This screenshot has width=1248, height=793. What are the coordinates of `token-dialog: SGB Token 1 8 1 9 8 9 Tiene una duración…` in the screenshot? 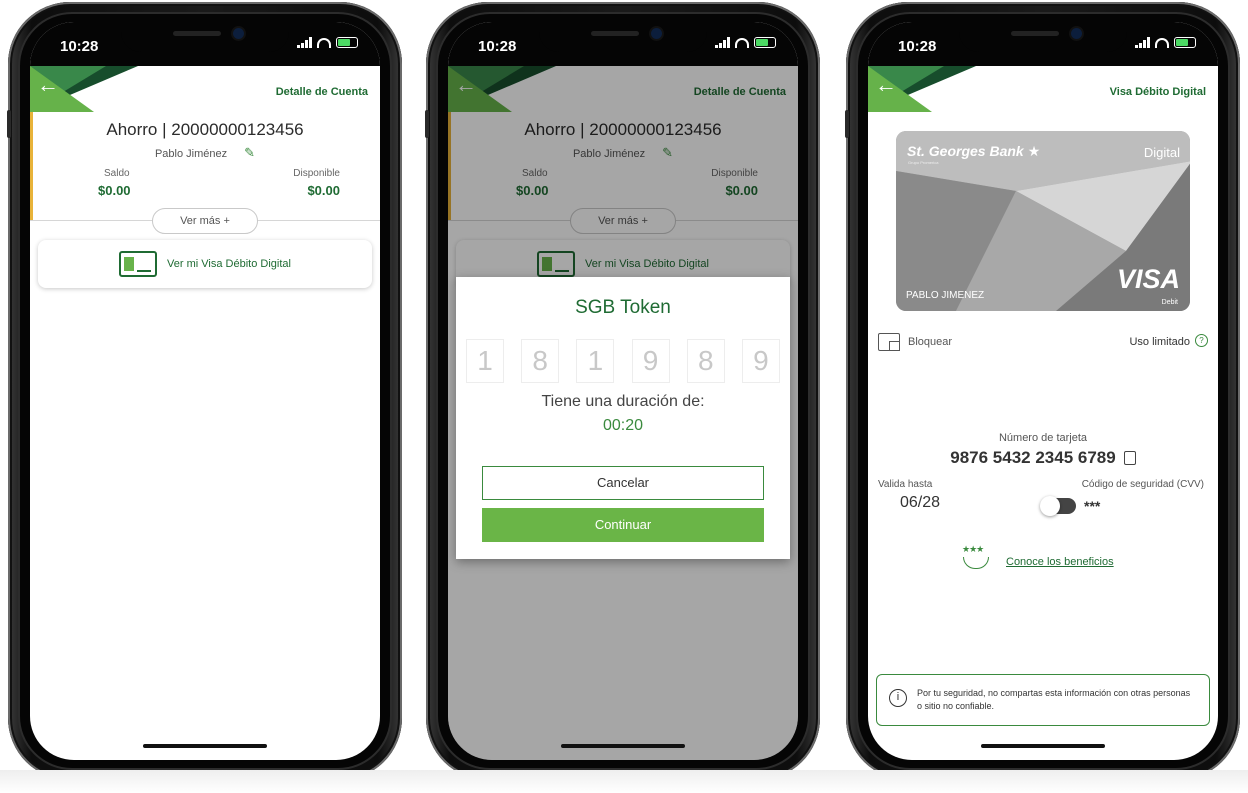 It's located at (623, 418).